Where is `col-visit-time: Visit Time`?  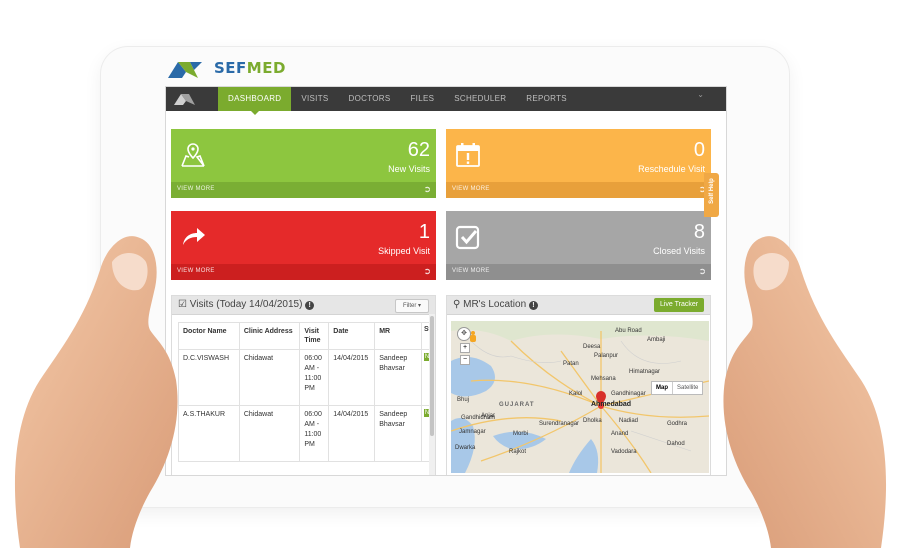
col-visit-time: Visit Time is located at coordinates (314, 336).